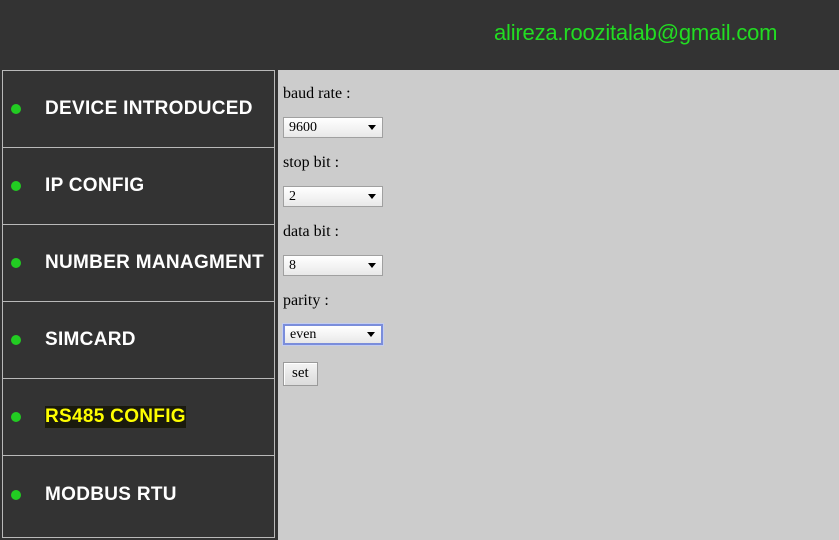 The height and width of the screenshot is (540, 839). Describe the element at coordinates (155, 262) in the screenshot. I see `sidebar-item-label: NUMBER MANAGMENT` at that location.